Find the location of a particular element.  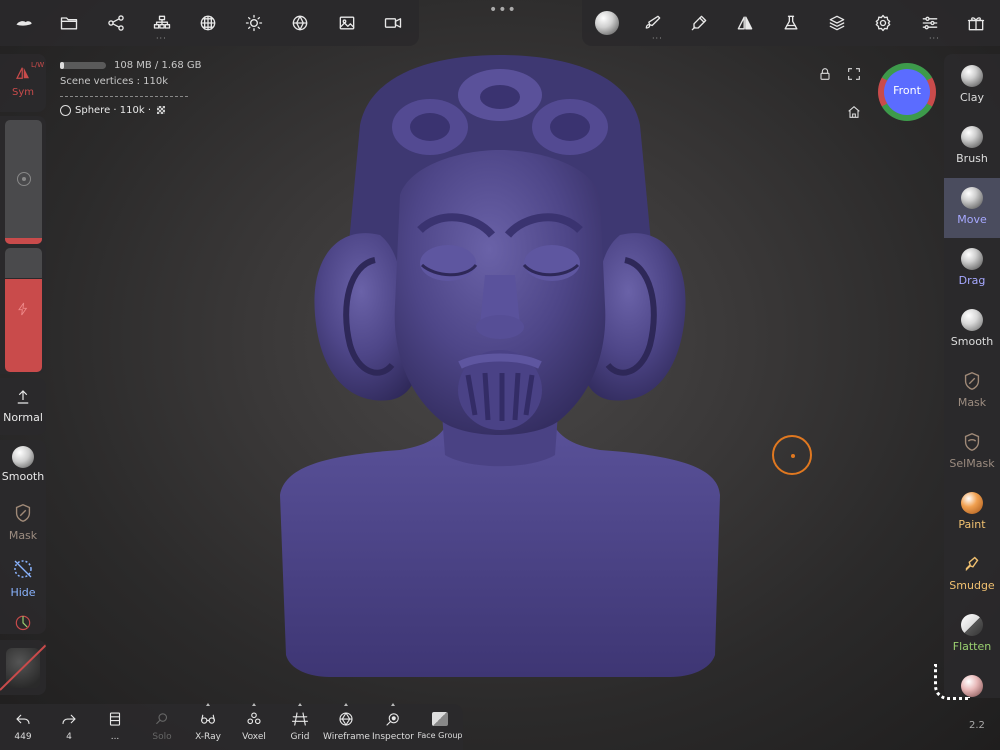

undo-count: 449 is located at coordinates (23, 737).